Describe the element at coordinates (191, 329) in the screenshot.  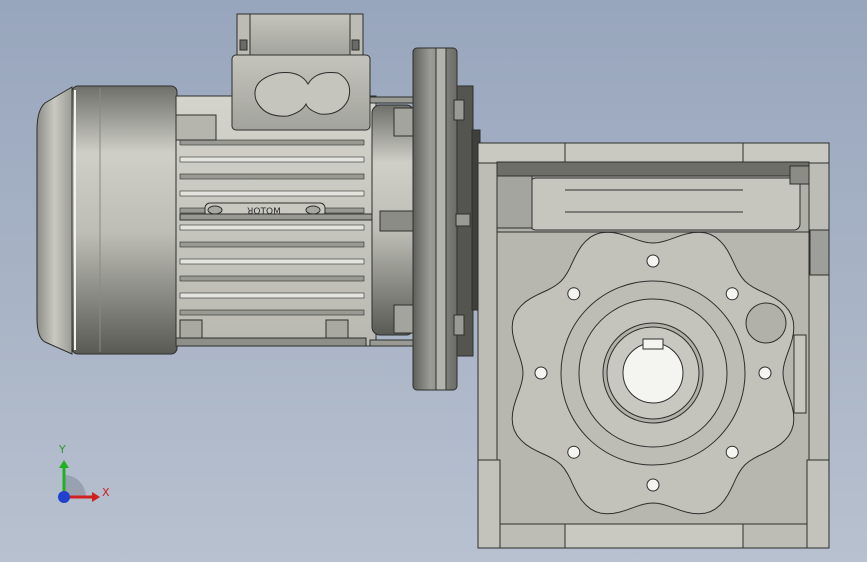
I see `motor-foot-left` at that location.